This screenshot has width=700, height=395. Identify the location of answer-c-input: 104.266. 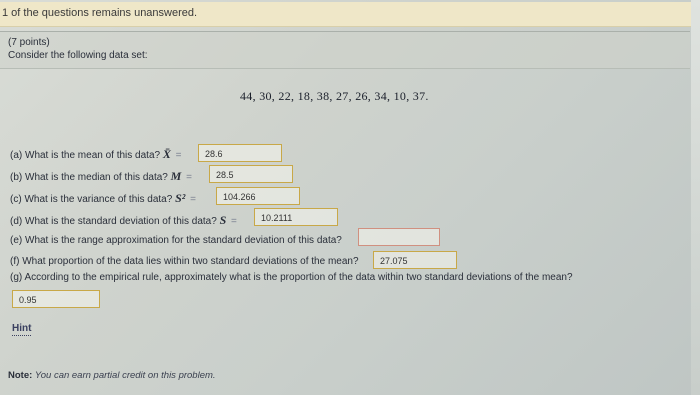
(258, 196).